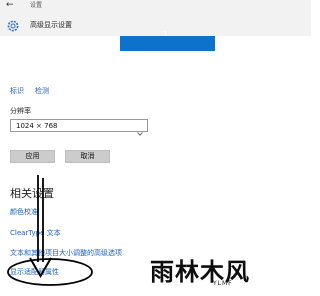  I want to click on cancel-button: 取消, so click(87, 156).